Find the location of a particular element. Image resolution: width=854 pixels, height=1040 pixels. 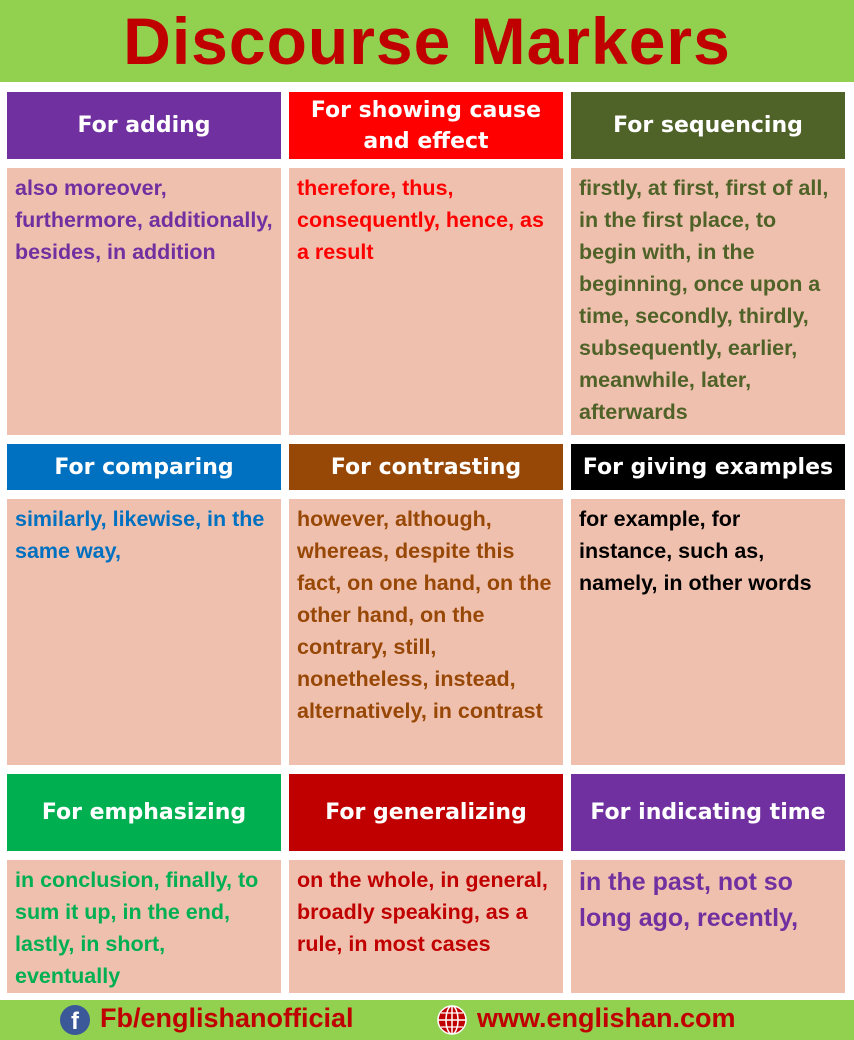

footer: f Fb/englishanofficial www.englishan.com is located at coordinates (427, 1020).